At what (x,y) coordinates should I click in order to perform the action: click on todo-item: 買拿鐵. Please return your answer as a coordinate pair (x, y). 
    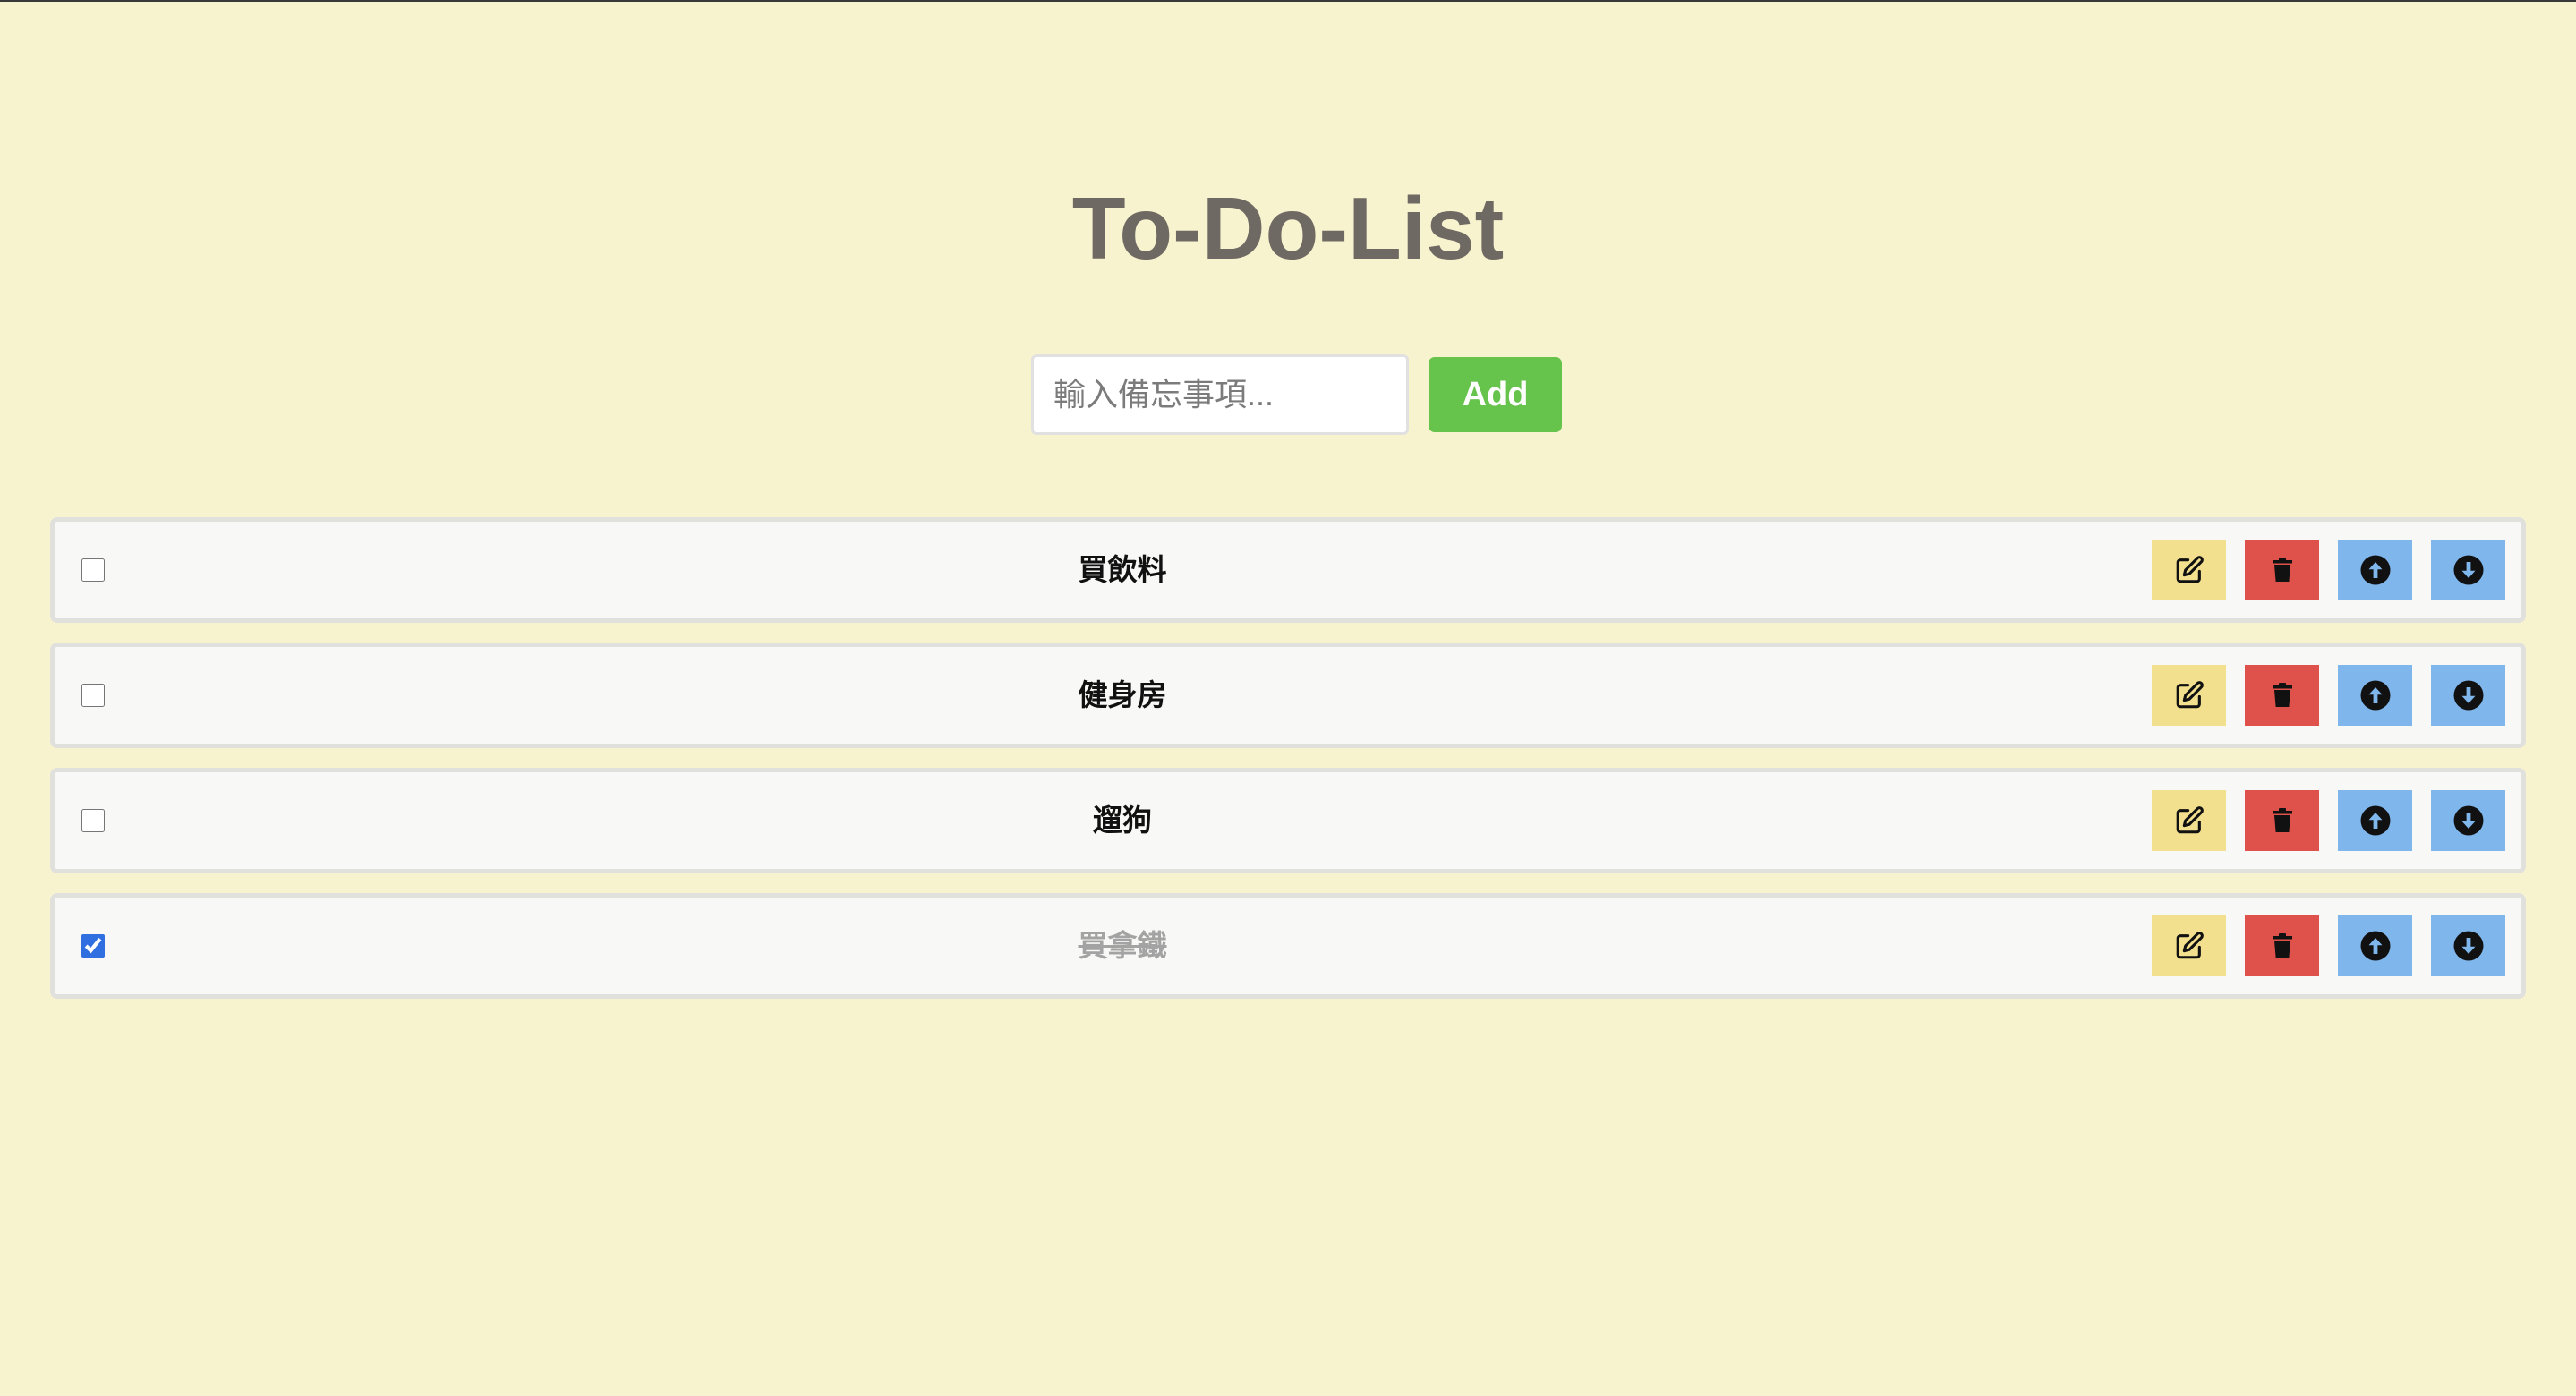
    Looking at the image, I should click on (1288, 946).